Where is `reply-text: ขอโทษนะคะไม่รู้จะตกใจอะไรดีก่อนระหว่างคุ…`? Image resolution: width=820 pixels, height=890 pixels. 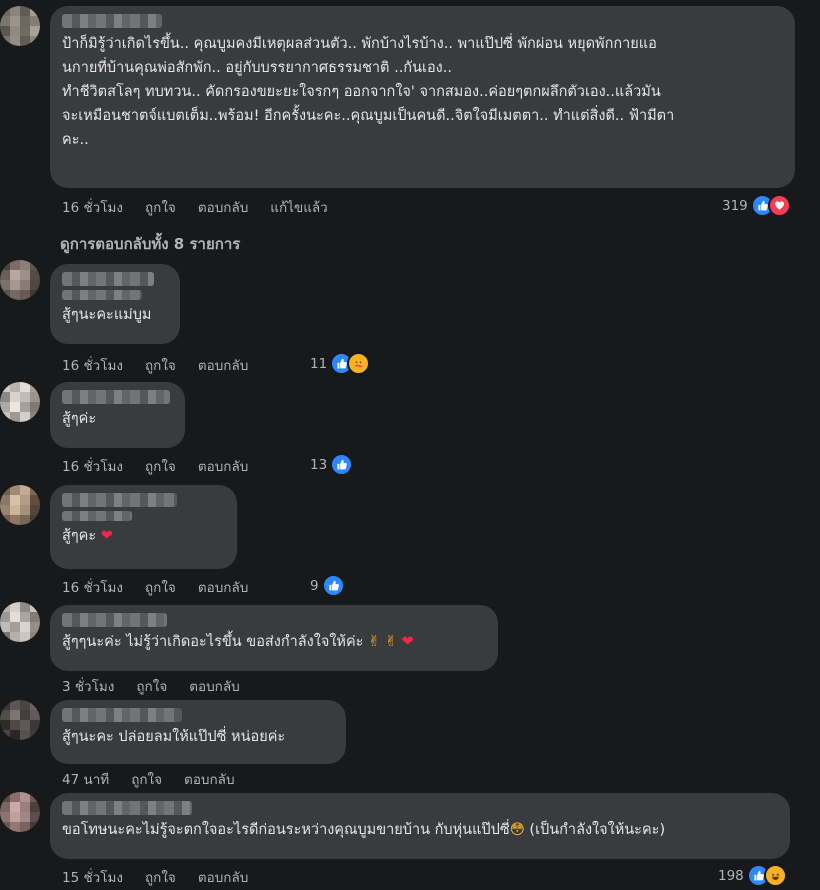
reply-text: ขอโทษนะคะไม่รู้จะตกใจอะไรดีก่อนระหว่างคุ… is located at coordinates (420, 830).